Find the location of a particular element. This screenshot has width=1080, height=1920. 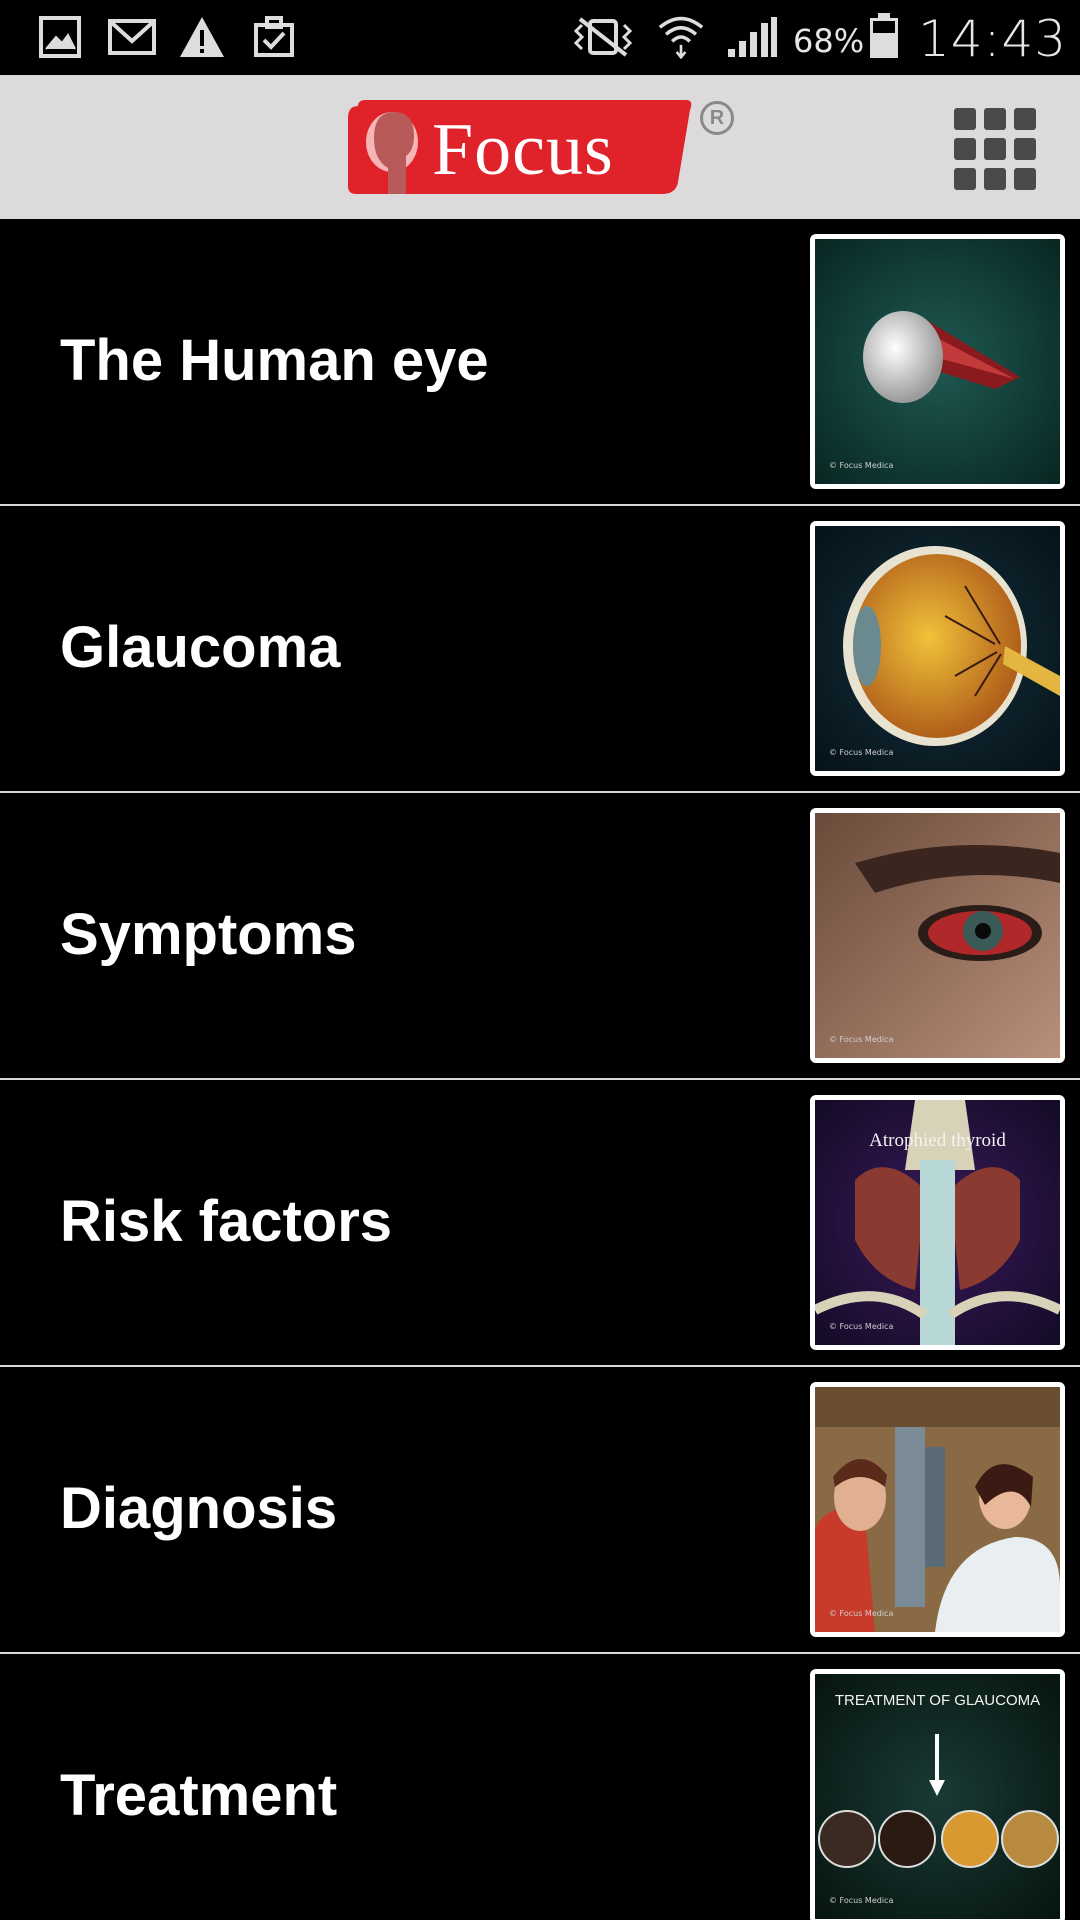

thumbnail-glaucoma: © Focus Medica is located at coordinates (937, 648).